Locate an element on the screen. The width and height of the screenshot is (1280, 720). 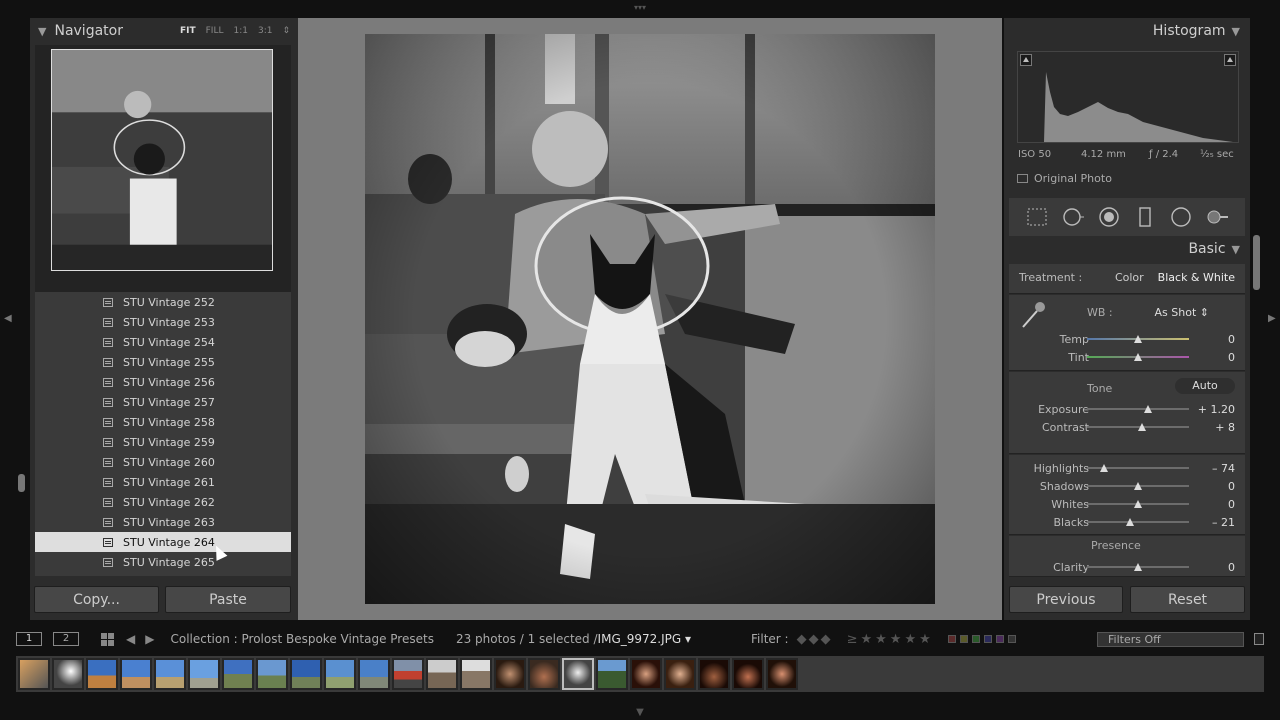
crop-icon is located at coordinates (1037, 217).